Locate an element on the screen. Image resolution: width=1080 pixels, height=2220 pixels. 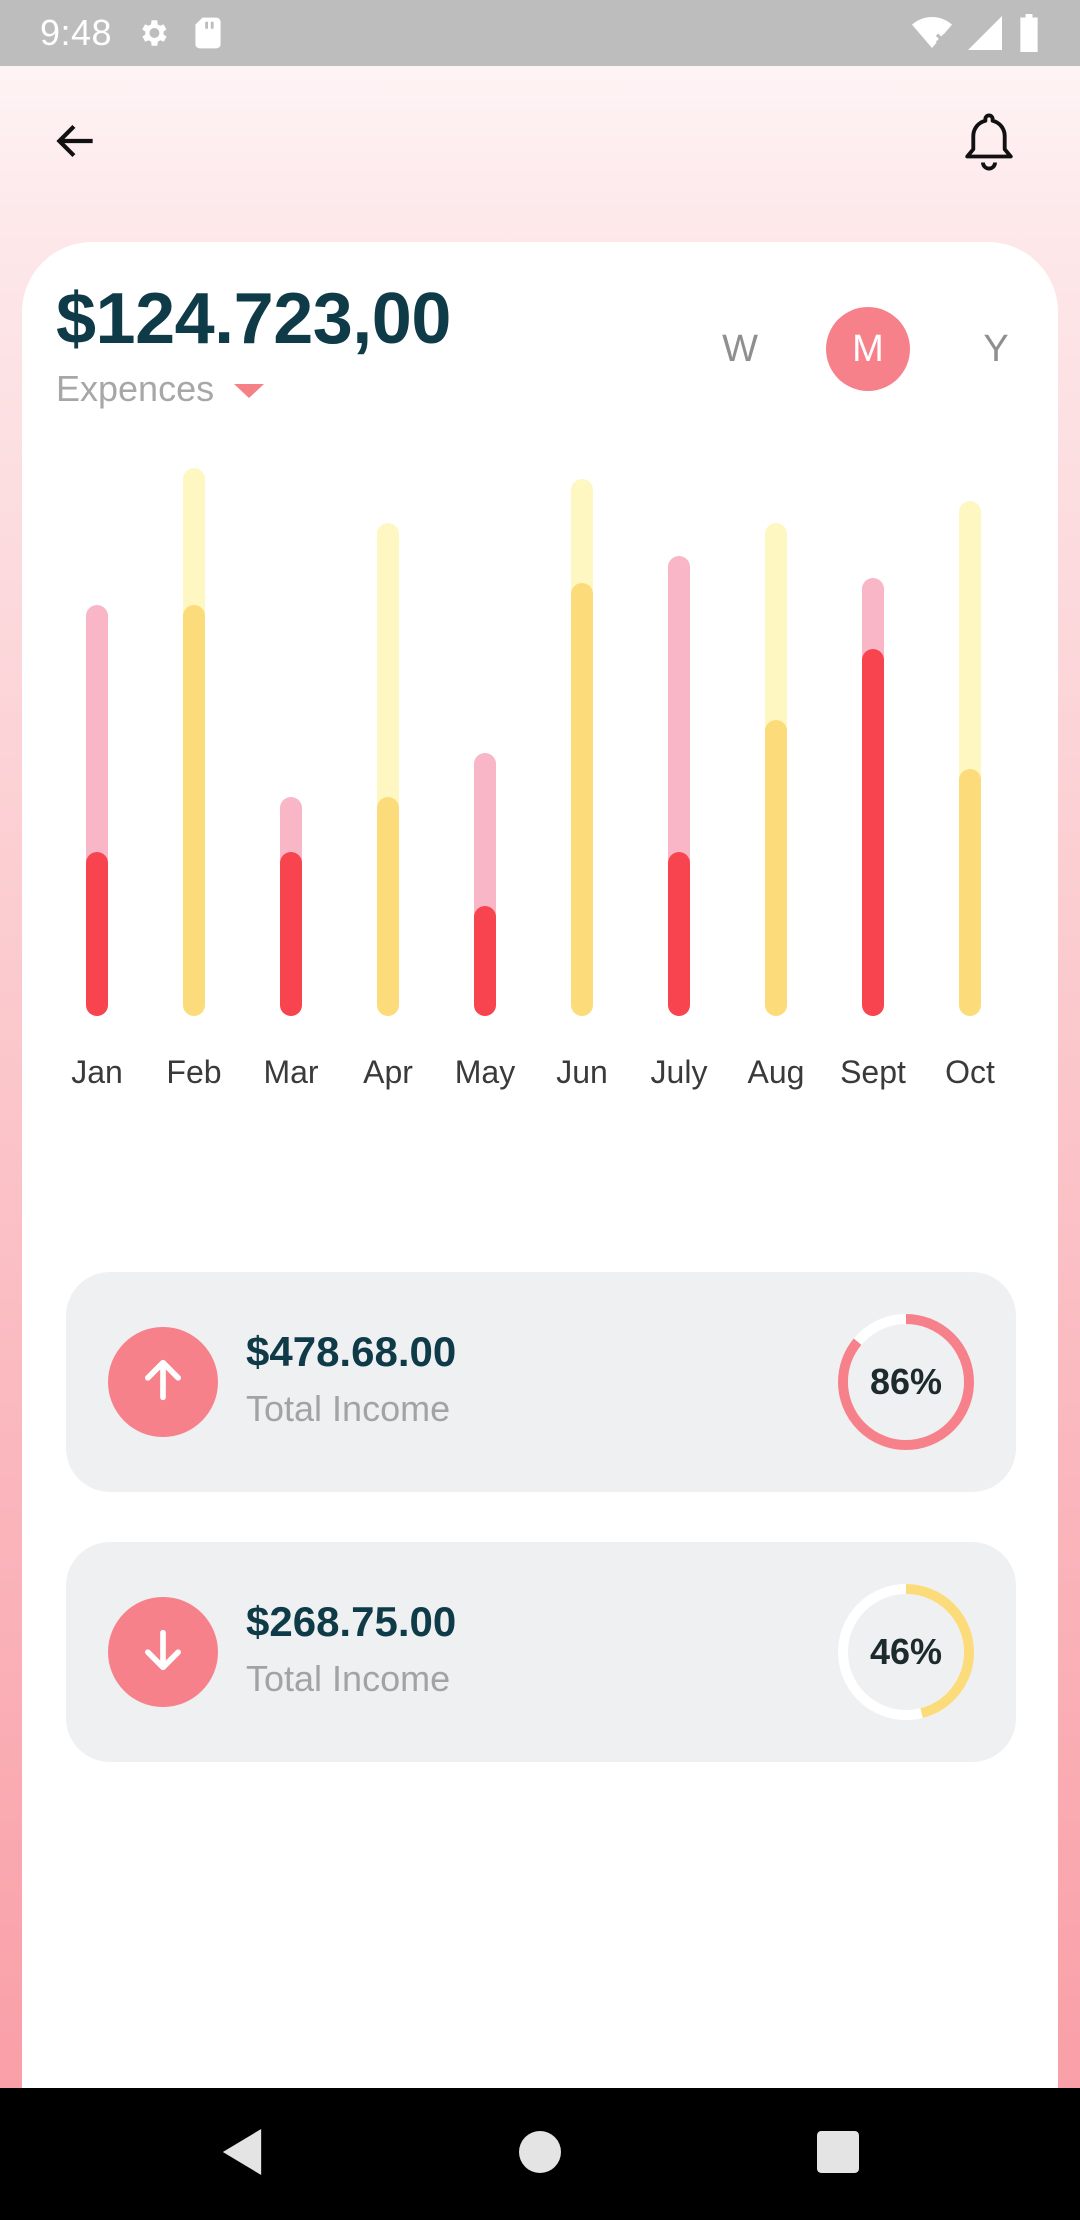
month-label: Mar is located at coordinates (291, 1072).